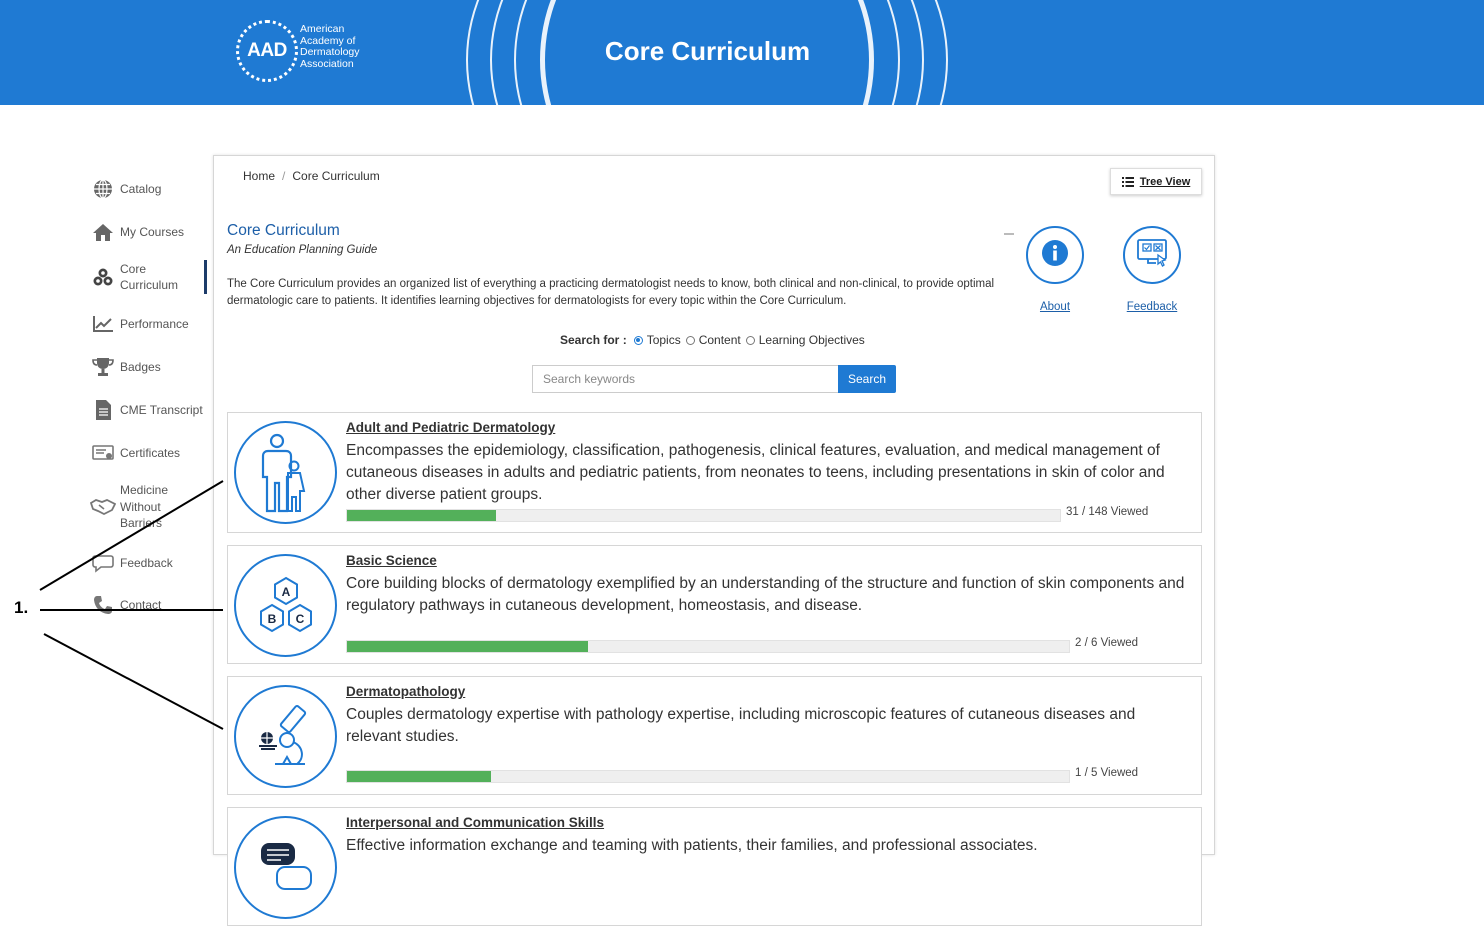  What do you see at coordinates (205, 277) in the screenshot?
I see `active-indicator` at bounding box center [205, 277].